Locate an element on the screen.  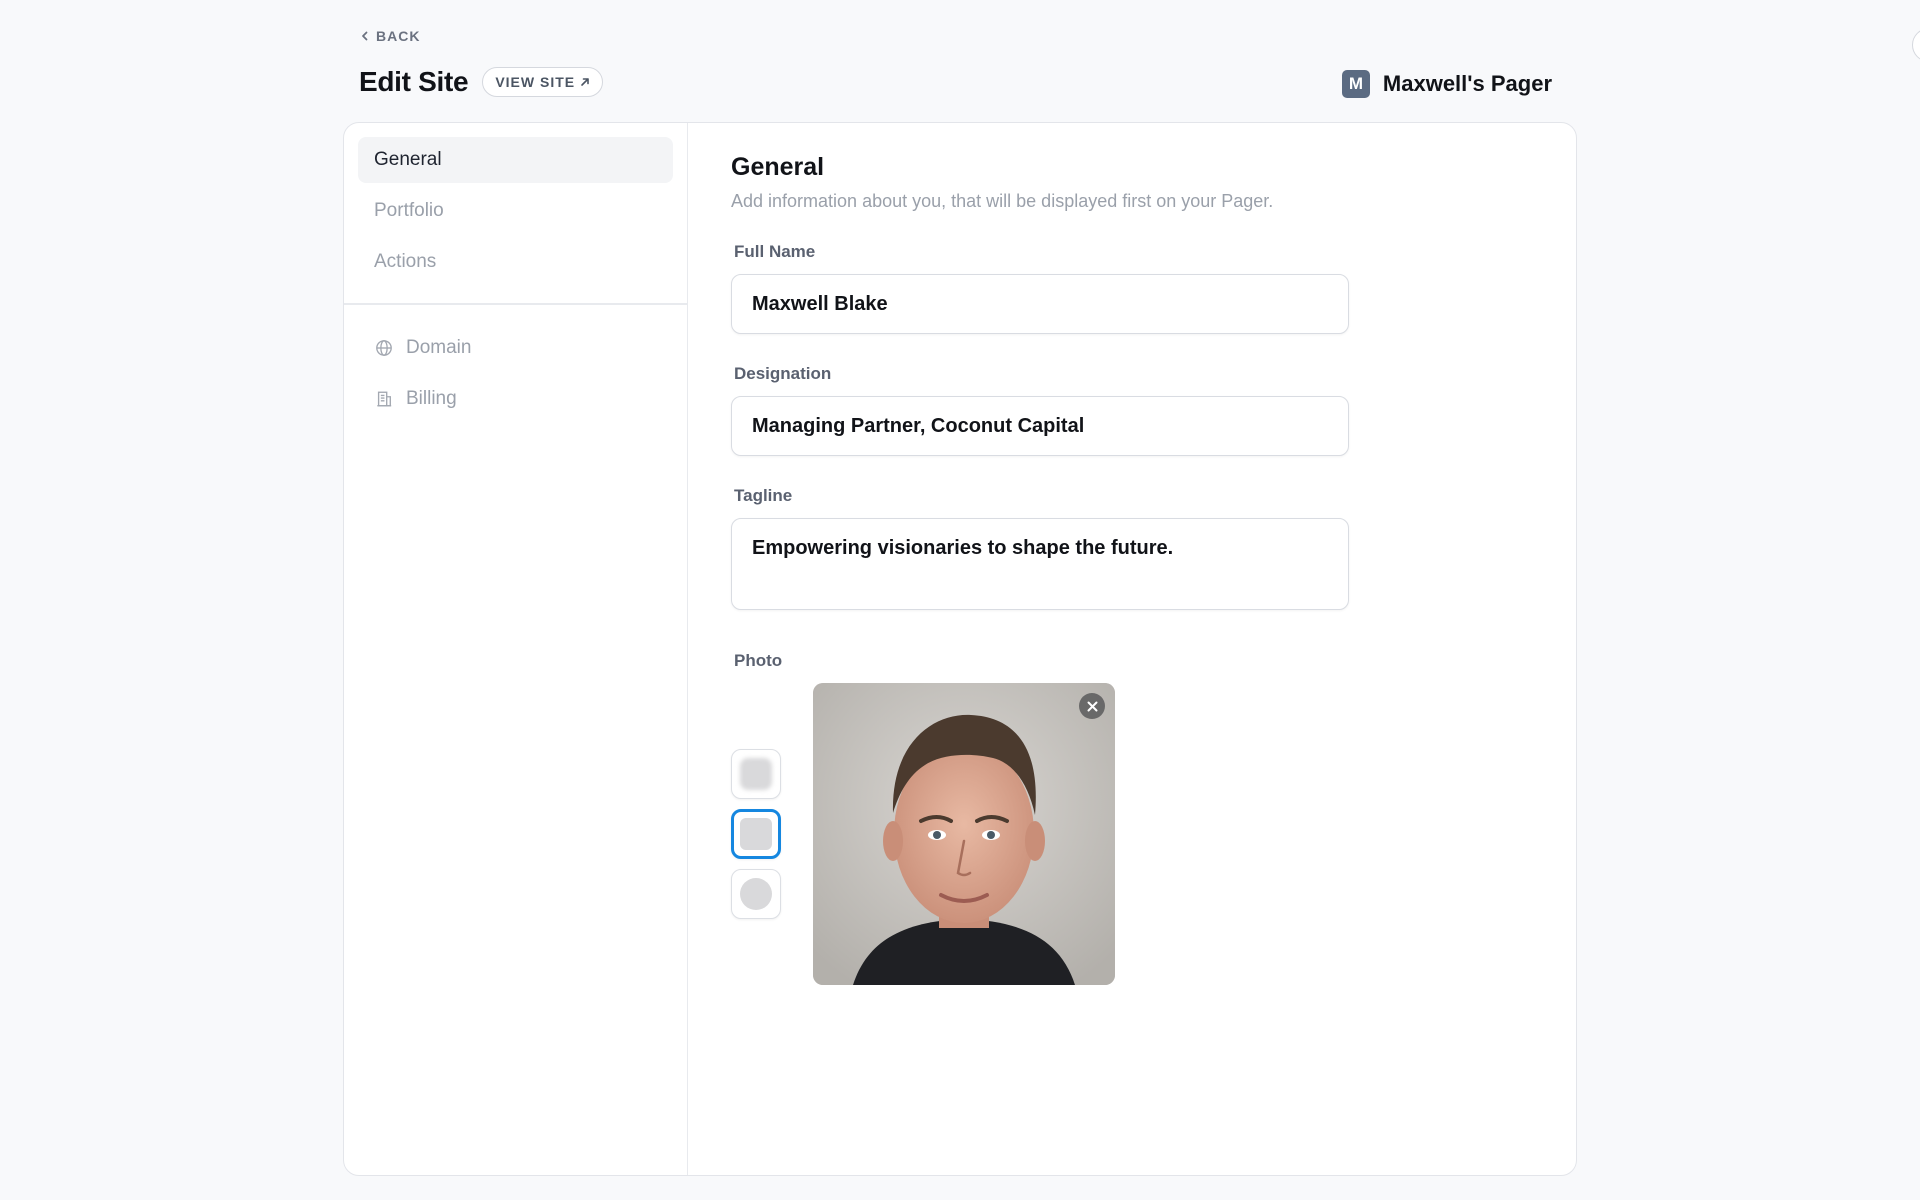
title-row: Edit Site VIEW SITE is located at coordinates (481, 82).